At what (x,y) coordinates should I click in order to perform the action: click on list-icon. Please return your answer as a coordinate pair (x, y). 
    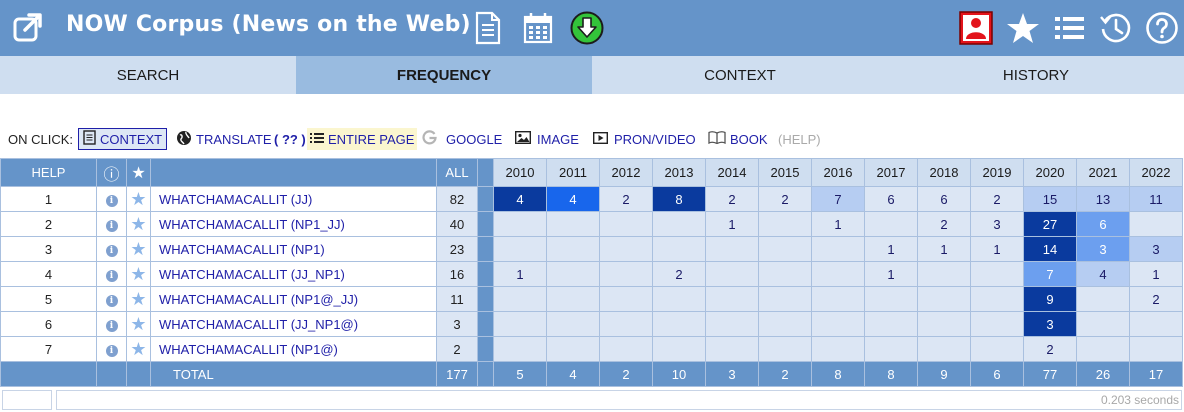
    Looking at the image, I should click on (1070, 28).